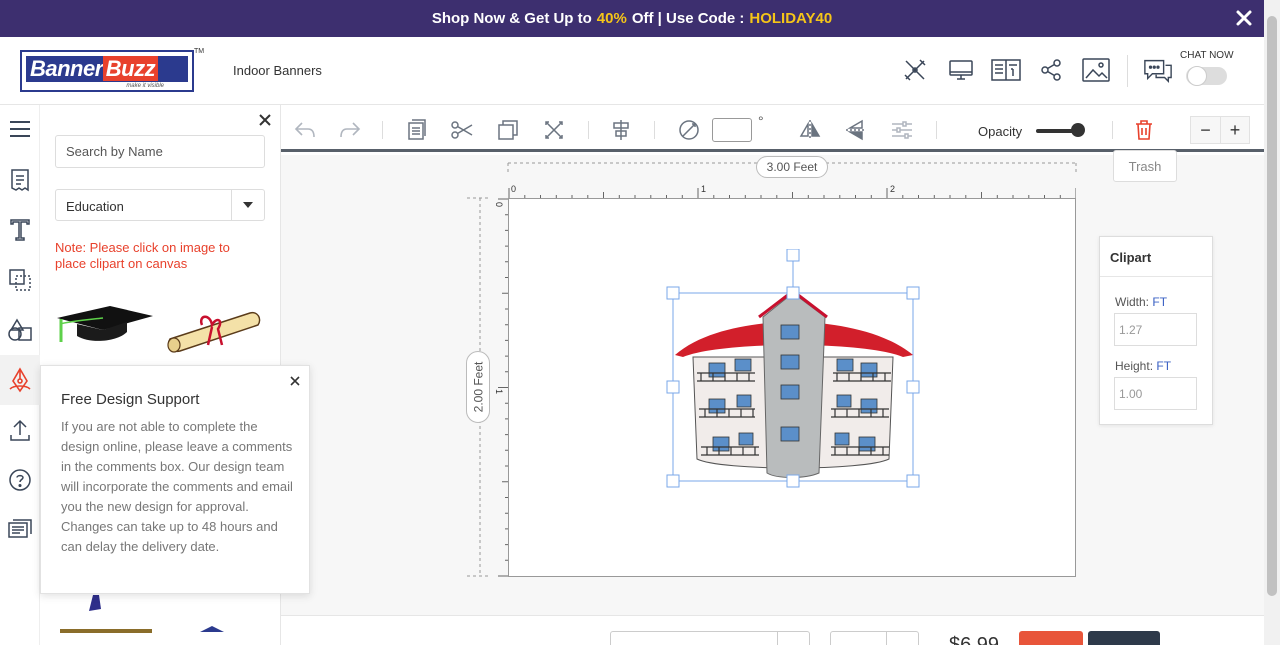 The height and width of the screenshot is (645, 1280). Describe the element at coordinates (145, 86) in the screenshot. I see `logo-tagline: make it visible` at that location.